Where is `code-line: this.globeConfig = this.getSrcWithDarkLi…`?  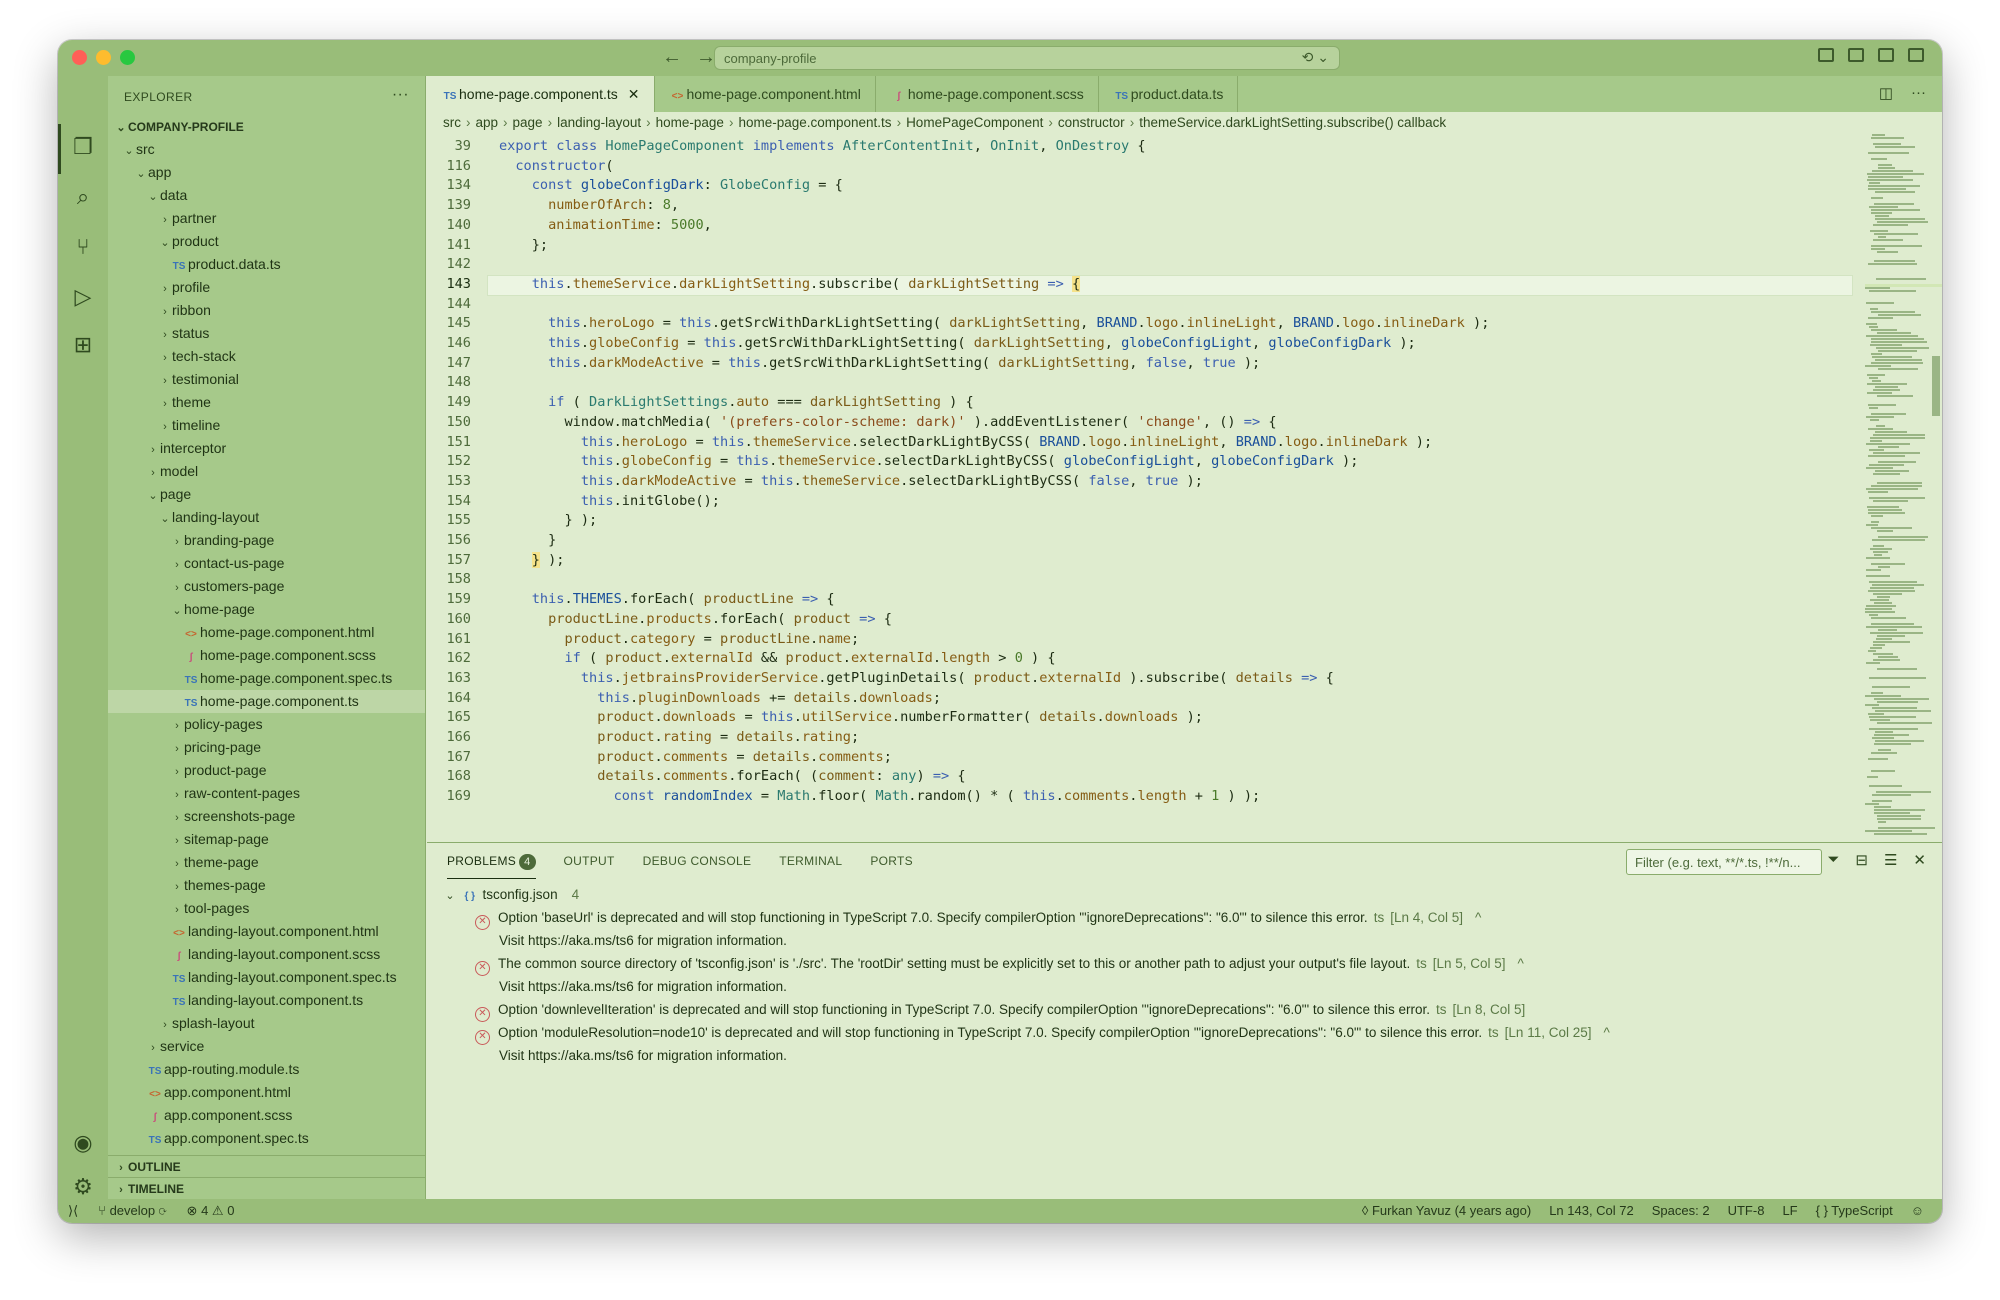
code-line: this.globeConfig = this.getSrcWithDarkLi… is located at coordinates (957, 343).